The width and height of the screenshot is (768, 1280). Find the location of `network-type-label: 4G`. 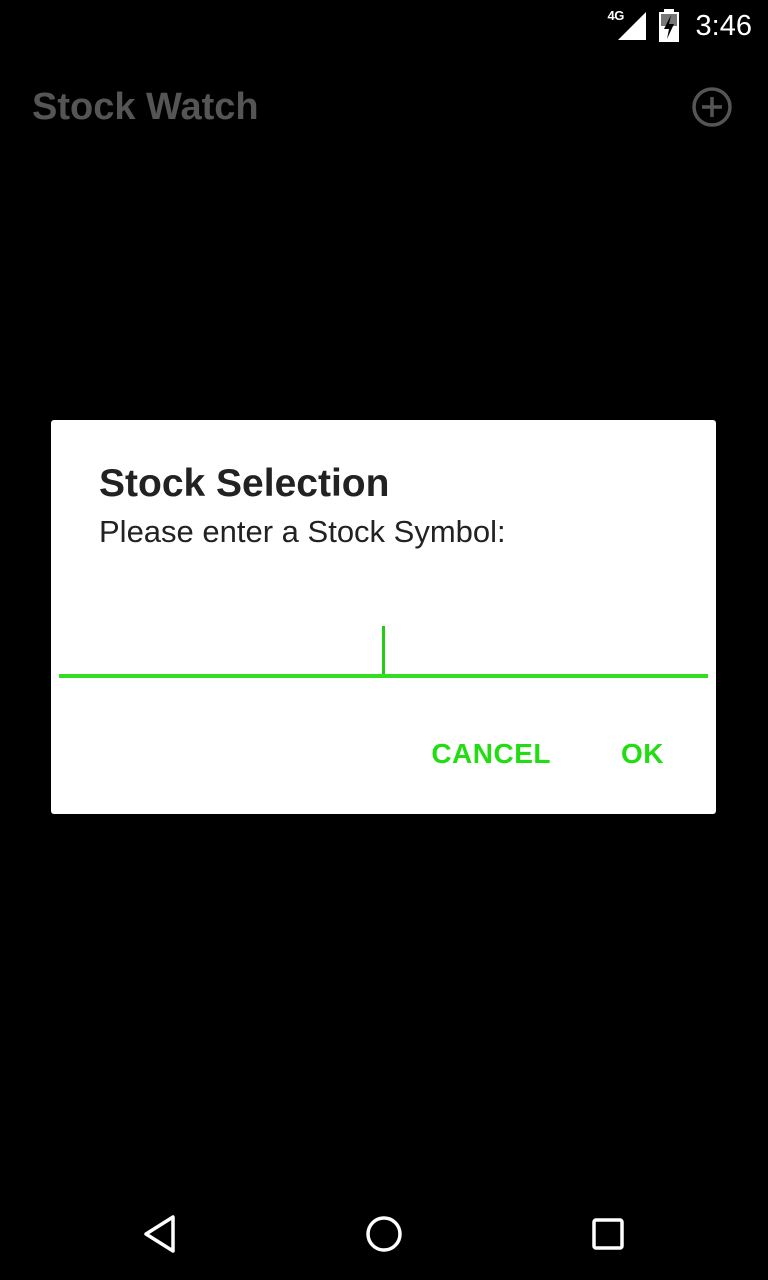

network-type-label: 4G is located at coordinates (616, 15).